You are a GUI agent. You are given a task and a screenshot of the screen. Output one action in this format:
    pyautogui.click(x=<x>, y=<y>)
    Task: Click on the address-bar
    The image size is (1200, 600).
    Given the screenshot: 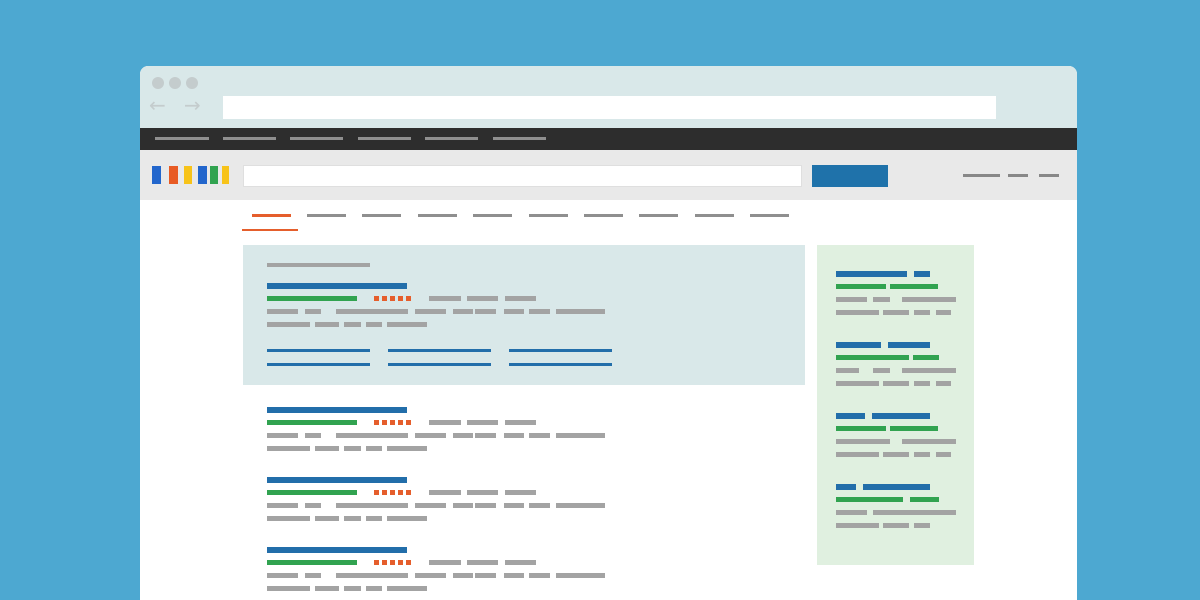 What is the action you would take?
    pyautogui.click(x=609, y=107)
    